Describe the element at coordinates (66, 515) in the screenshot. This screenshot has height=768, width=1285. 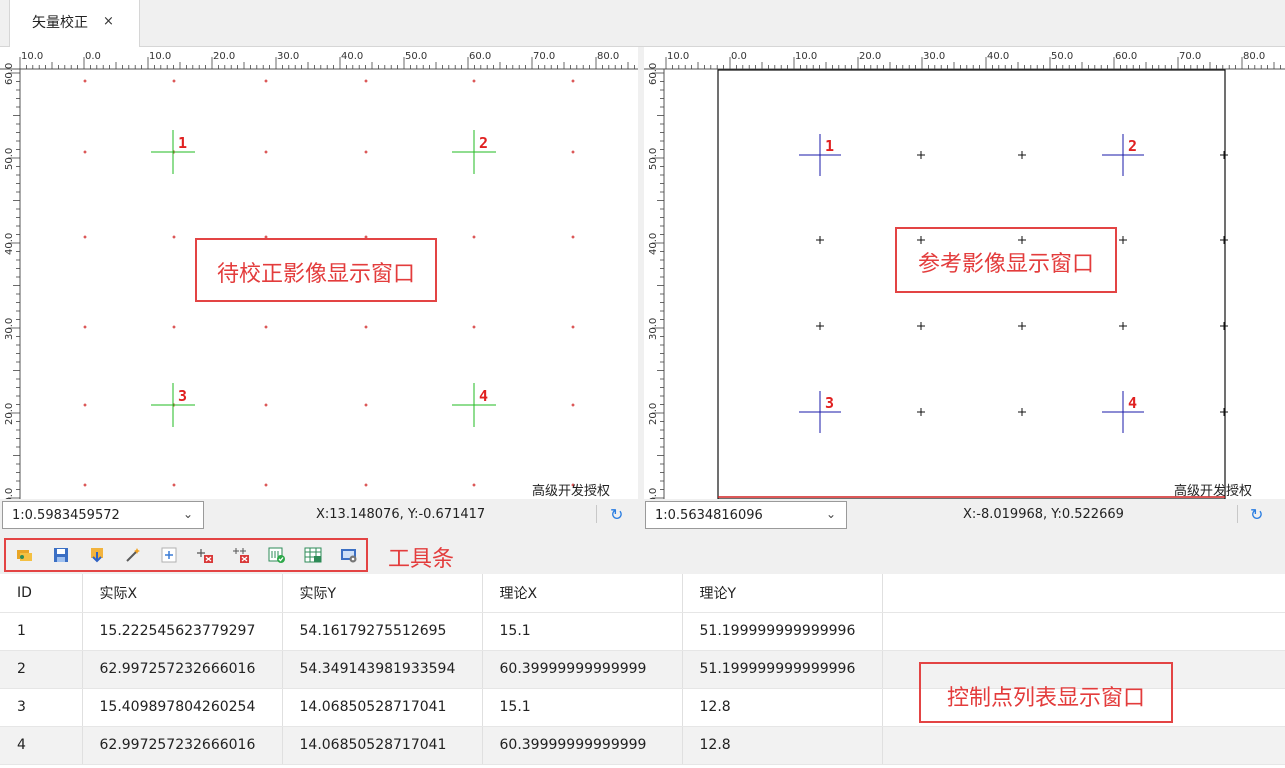
I see `scale-value: 1:0.5983459572` at that location.